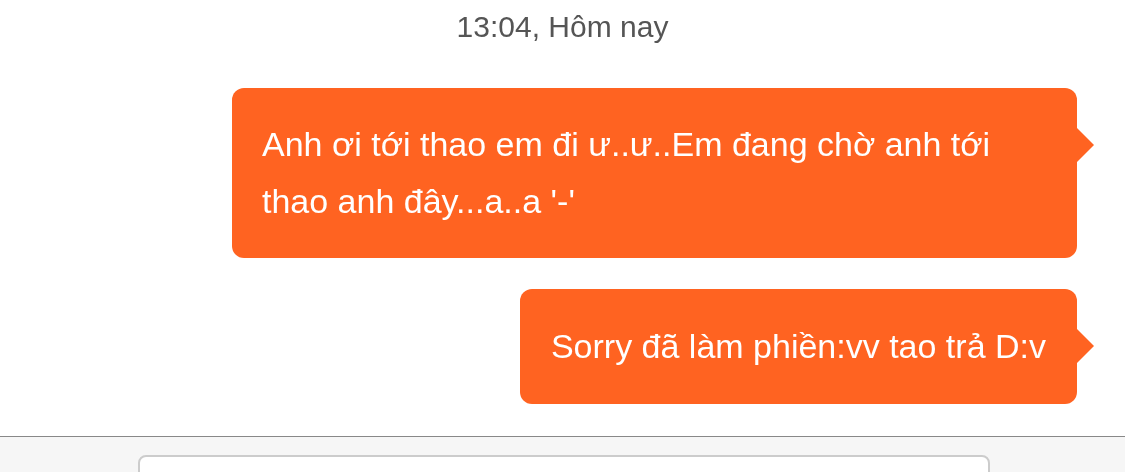 The image size is (1125, 472). I want to click on timestamp: 13:04, Hôm nay, so click(562, 27).